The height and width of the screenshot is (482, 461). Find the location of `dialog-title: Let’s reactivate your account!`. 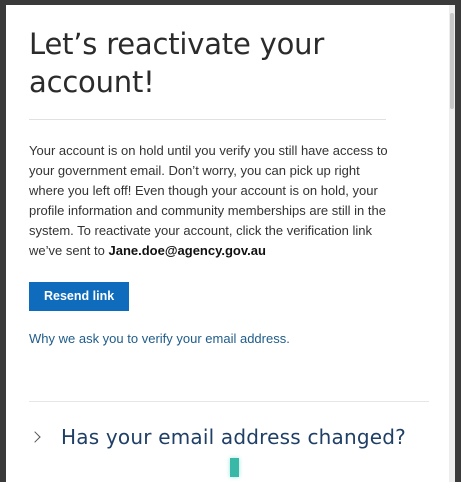

dialog-title: Let’s reactivate your account! is located at coordinates (177, 63).